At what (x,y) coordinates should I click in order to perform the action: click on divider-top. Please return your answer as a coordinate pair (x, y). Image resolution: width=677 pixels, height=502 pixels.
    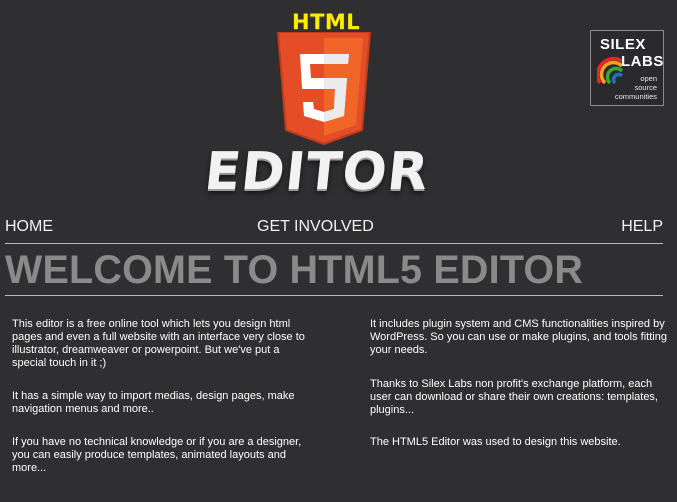
    Looking at the image, I should click on (334, 243).